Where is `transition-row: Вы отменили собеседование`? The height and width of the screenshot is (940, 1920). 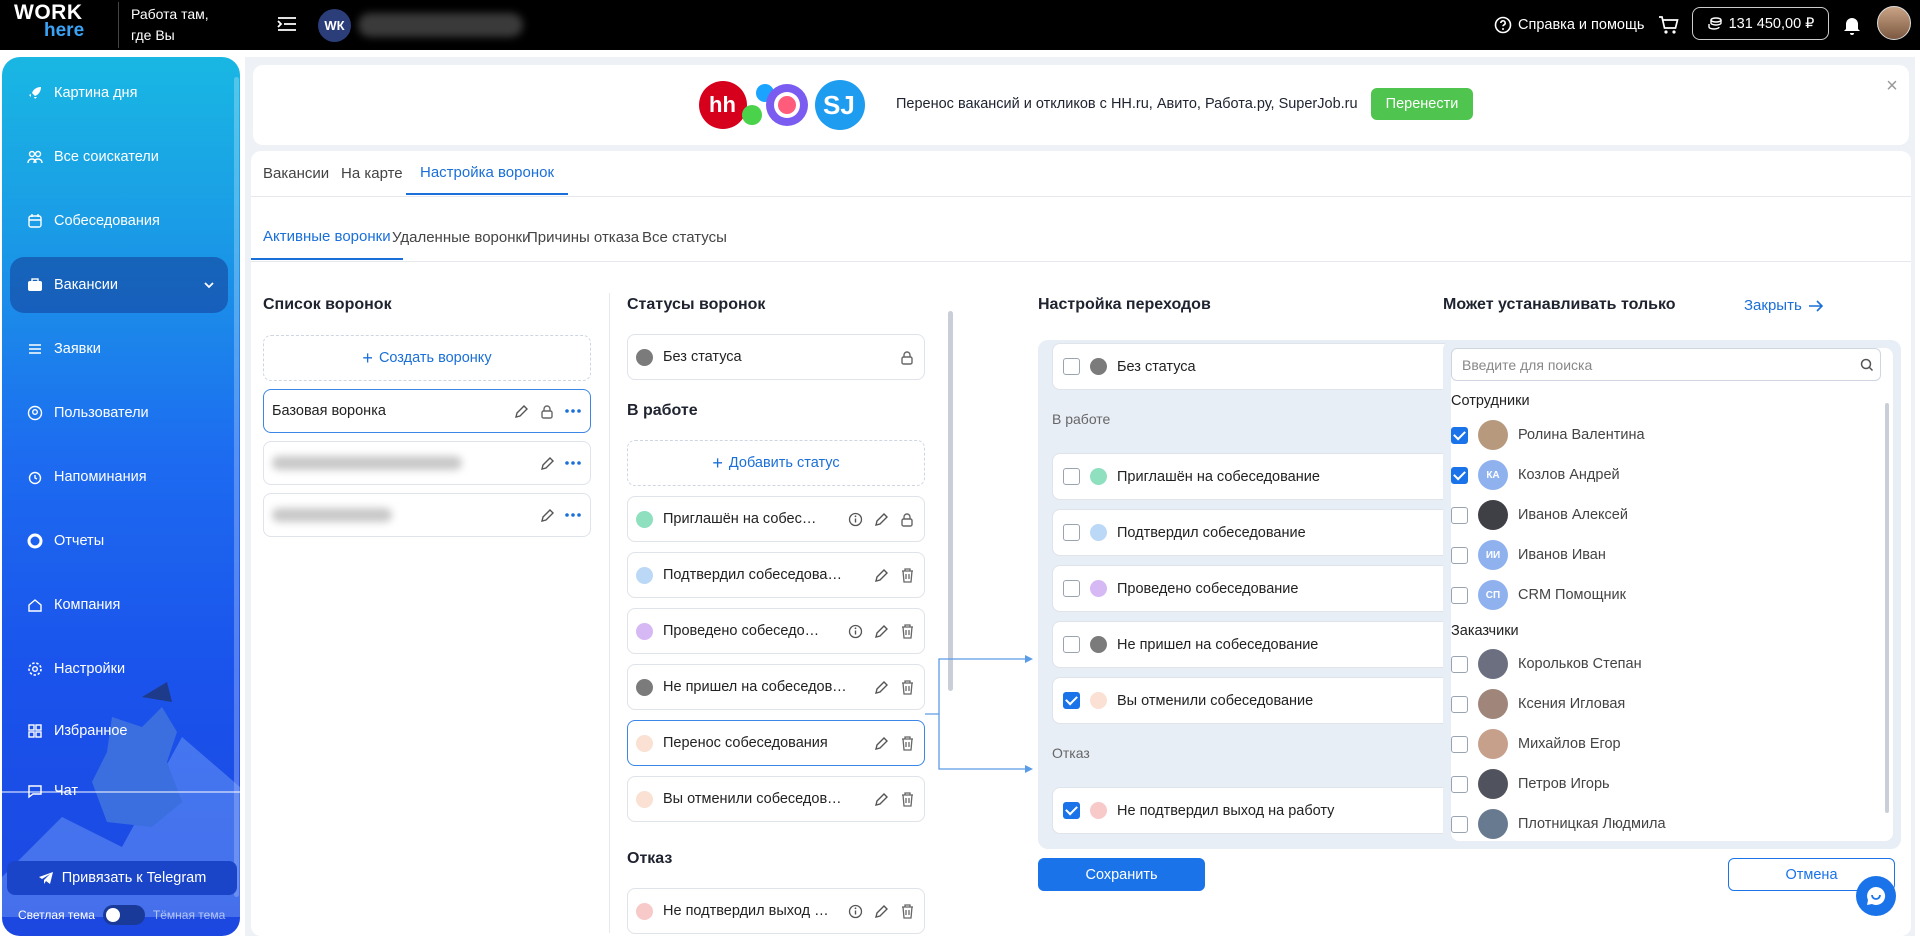
transition-row: Вы отменили собеседование is located at coordinates (1260, 700).